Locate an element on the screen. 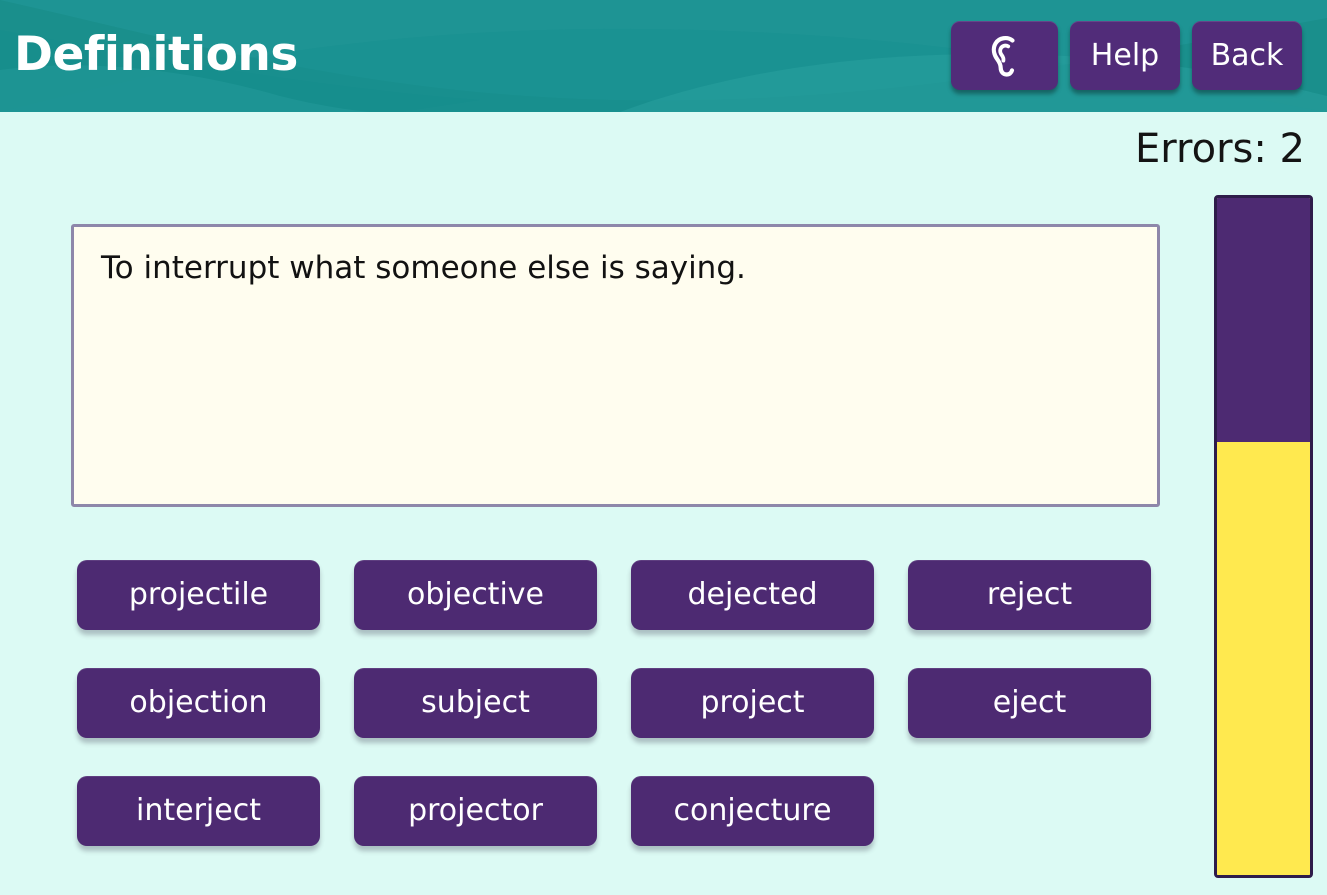 This screenshot has height=895, width=1327. listen-button is located at coordinates (1004, 55).